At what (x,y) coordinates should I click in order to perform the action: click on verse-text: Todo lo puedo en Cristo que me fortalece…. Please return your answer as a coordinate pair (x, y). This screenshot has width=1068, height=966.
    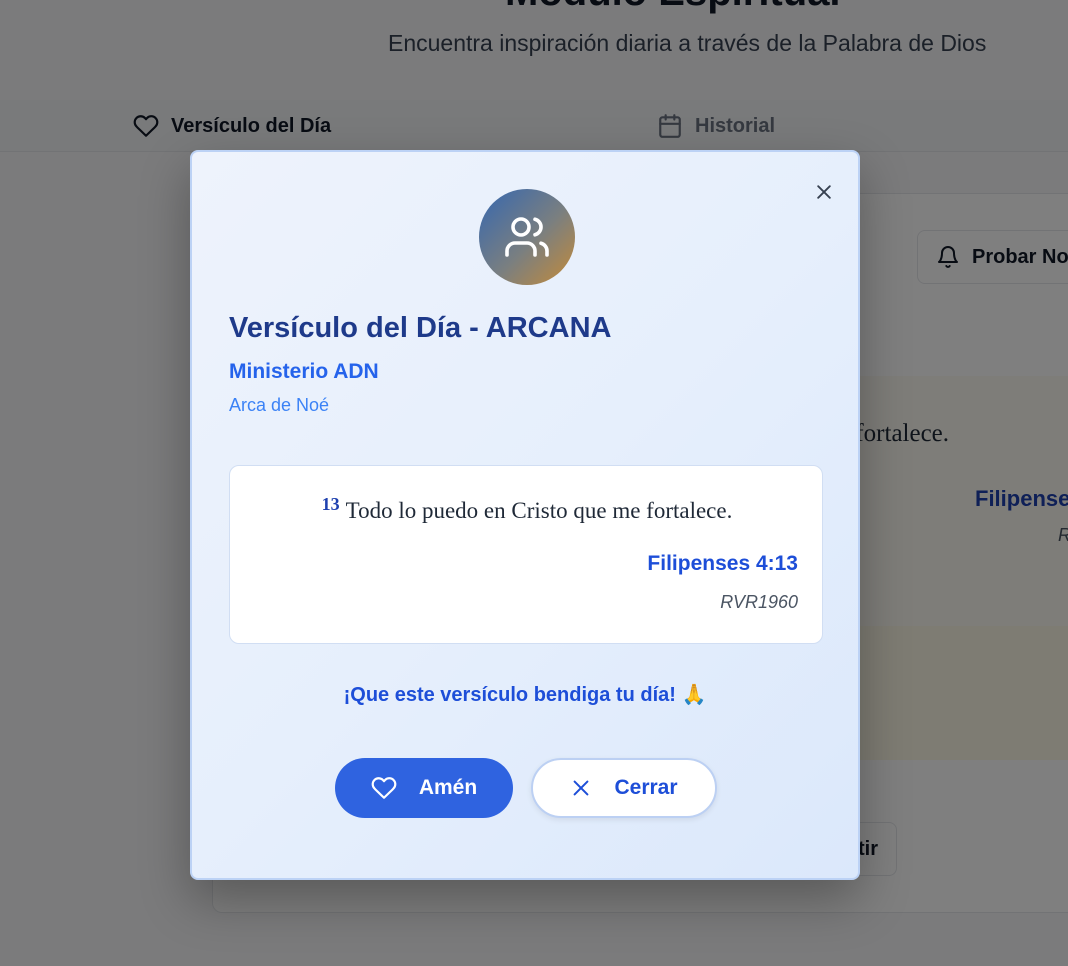
    Looking at the image, I should click on (539, 510).